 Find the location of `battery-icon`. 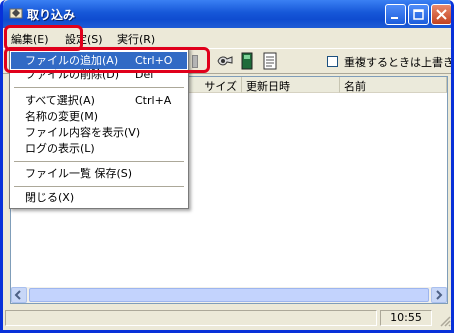

battery-icon is located at coordinates (247, 61).